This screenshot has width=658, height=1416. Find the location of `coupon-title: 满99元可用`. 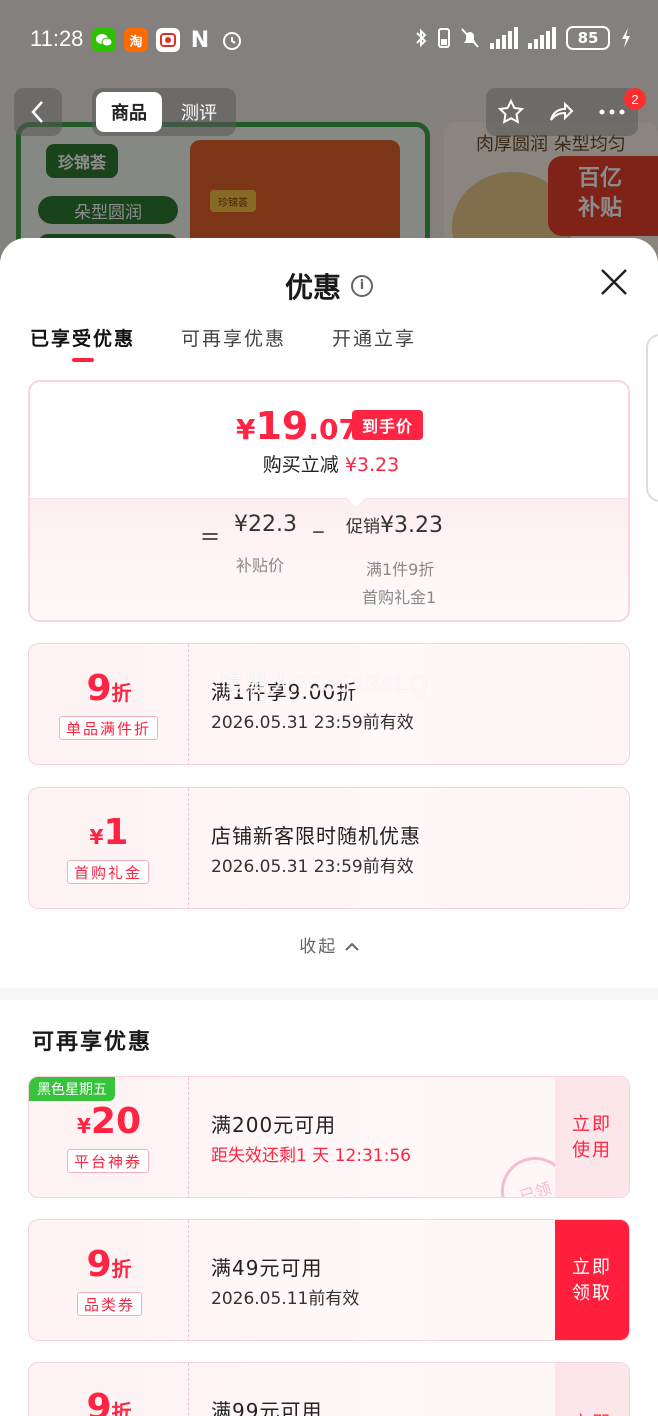

coupon-title: 满99元可用 is located at coordinates (267, 1407).